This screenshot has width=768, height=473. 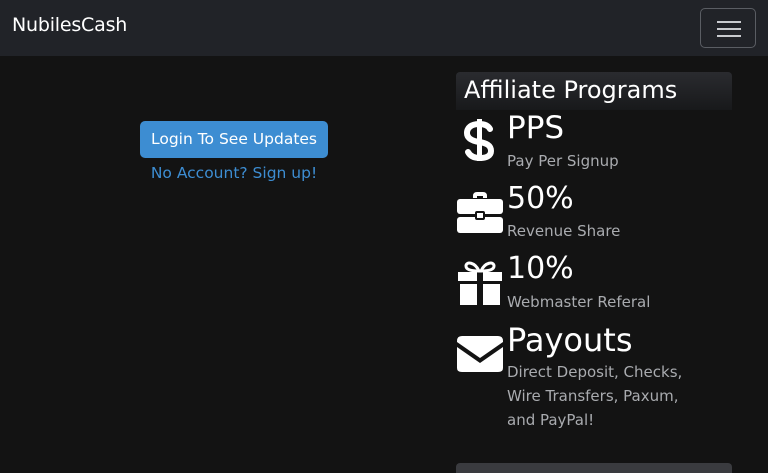 I want to click on revenue-share-title: 50%, so click(x=540, y=198).